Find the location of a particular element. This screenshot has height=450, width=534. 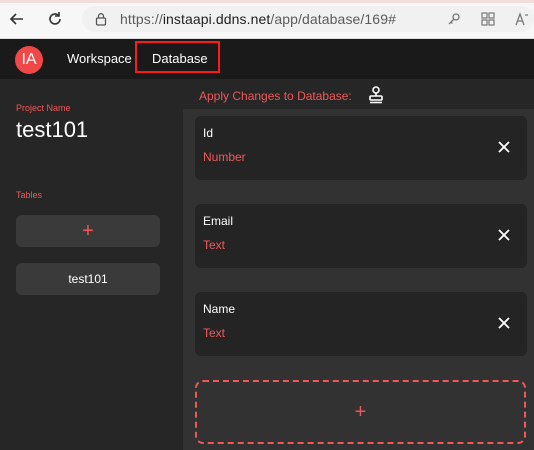

project-name-label: Project Name is located at coordinates (43, 108).